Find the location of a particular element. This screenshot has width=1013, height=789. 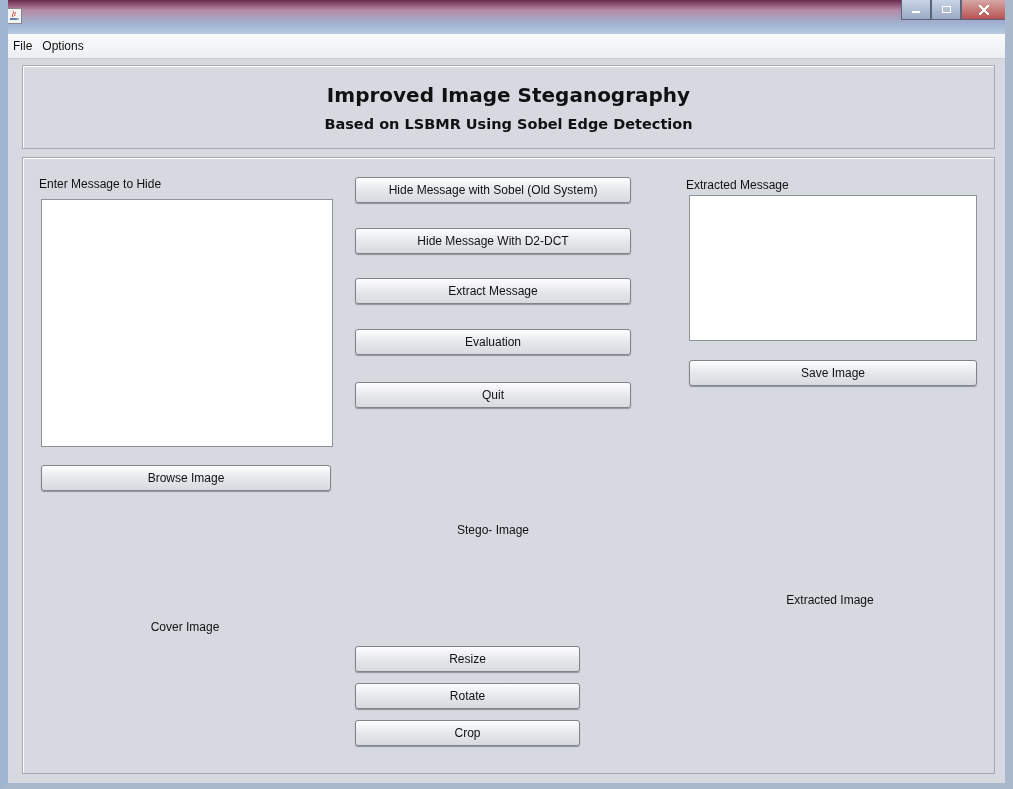

message-input-field is located at coordinates (187, 323).